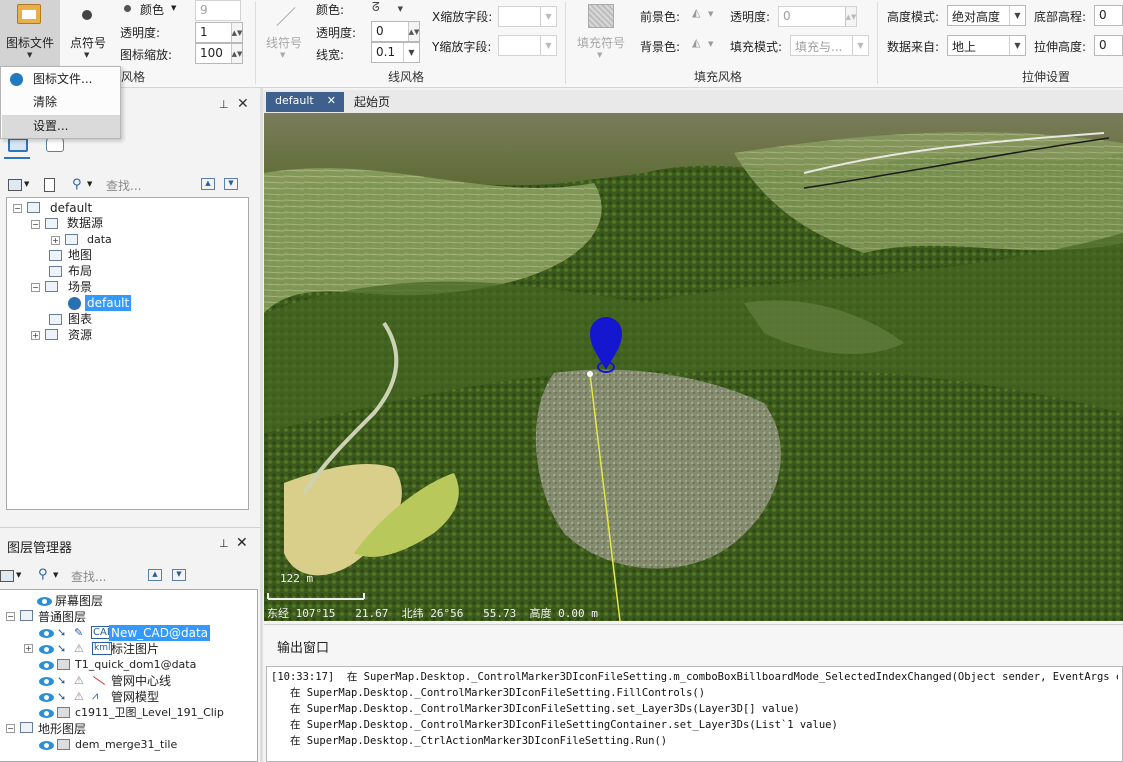 The image size is (1123, 762). Describe the element at coordinates (395, 52) in the screenshot. I see `line-width-field: 0.1 ▼` at that location.